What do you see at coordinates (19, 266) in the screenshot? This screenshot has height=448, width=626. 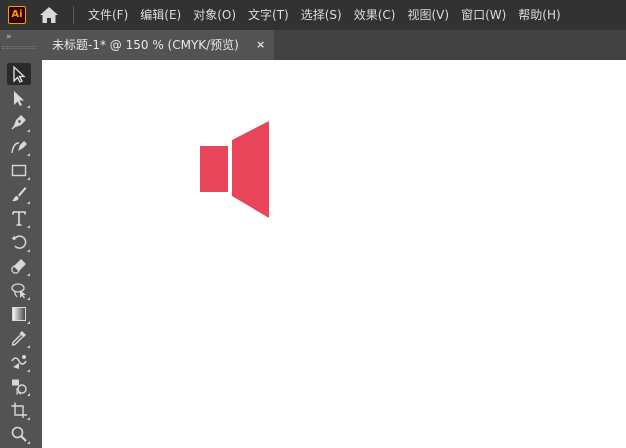 I see `eraser-tool-icon` at bounding box center [19, 266].